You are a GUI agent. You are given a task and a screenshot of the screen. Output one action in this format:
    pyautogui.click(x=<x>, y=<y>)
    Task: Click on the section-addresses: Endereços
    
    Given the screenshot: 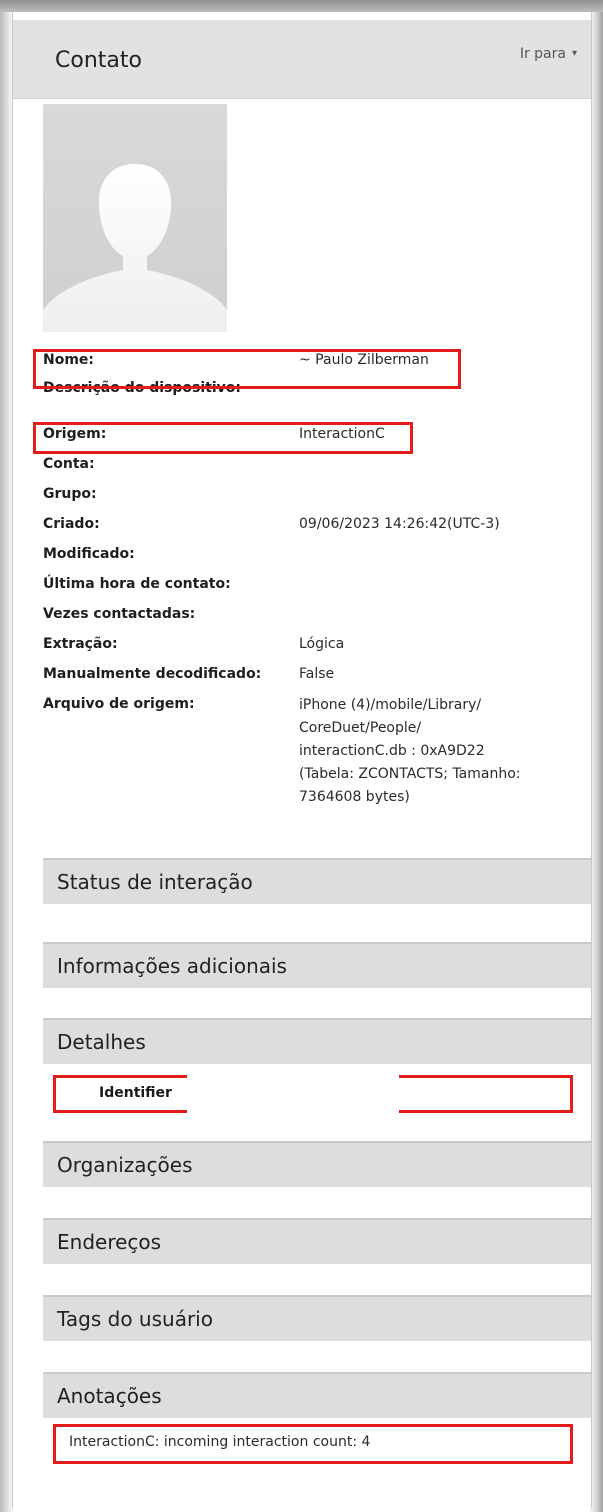 What is the action you would take?
    pyautogui.click(x=317, y=1241)
    